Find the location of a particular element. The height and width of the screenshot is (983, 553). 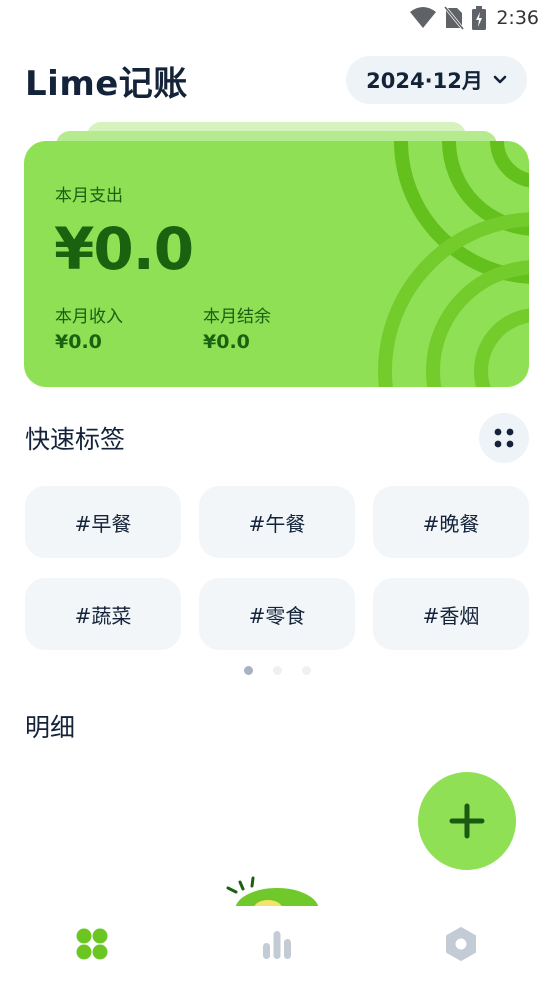

quick-tag: #早餐 is located at coordinates (103, 522).